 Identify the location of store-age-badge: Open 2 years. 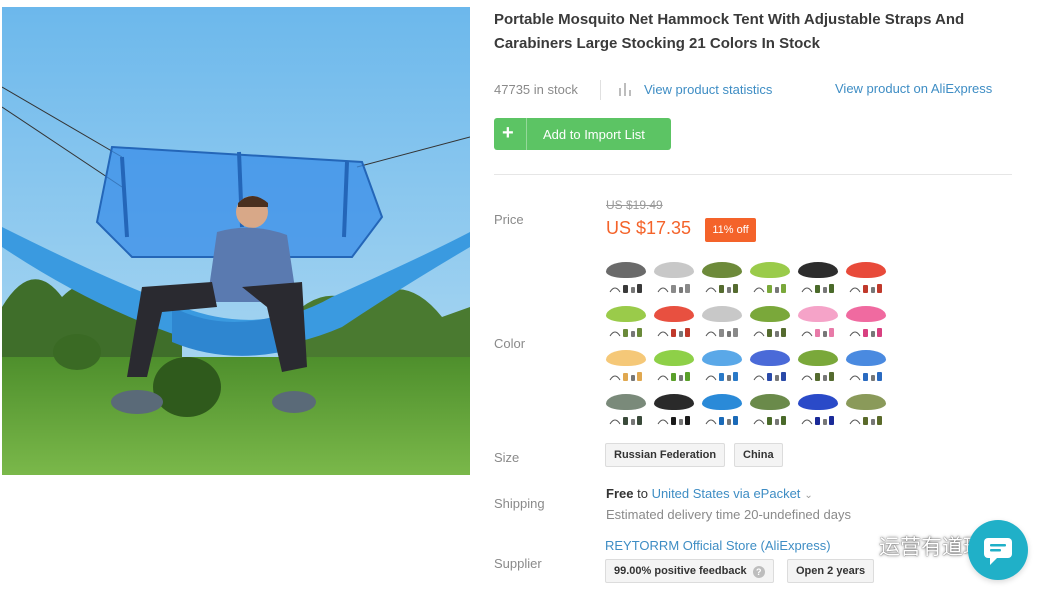
(831, 571).